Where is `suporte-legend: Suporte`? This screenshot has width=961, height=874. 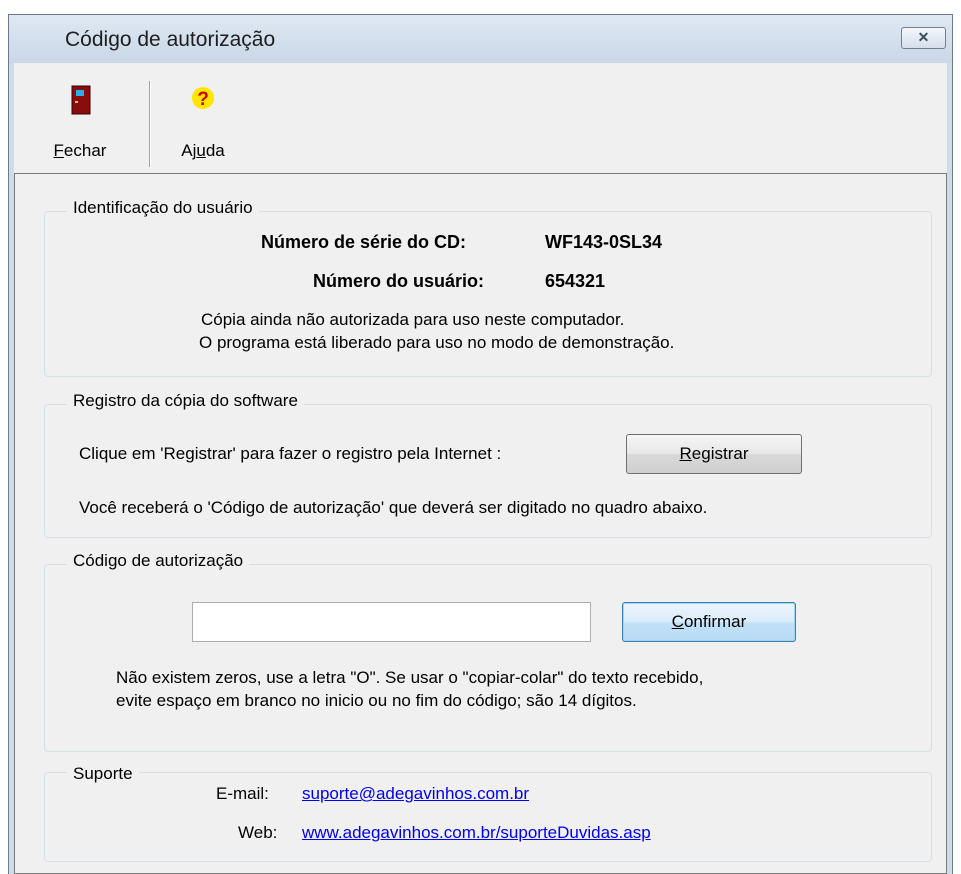
suporte-legend: Suporte is located at coordinates (103, 774).